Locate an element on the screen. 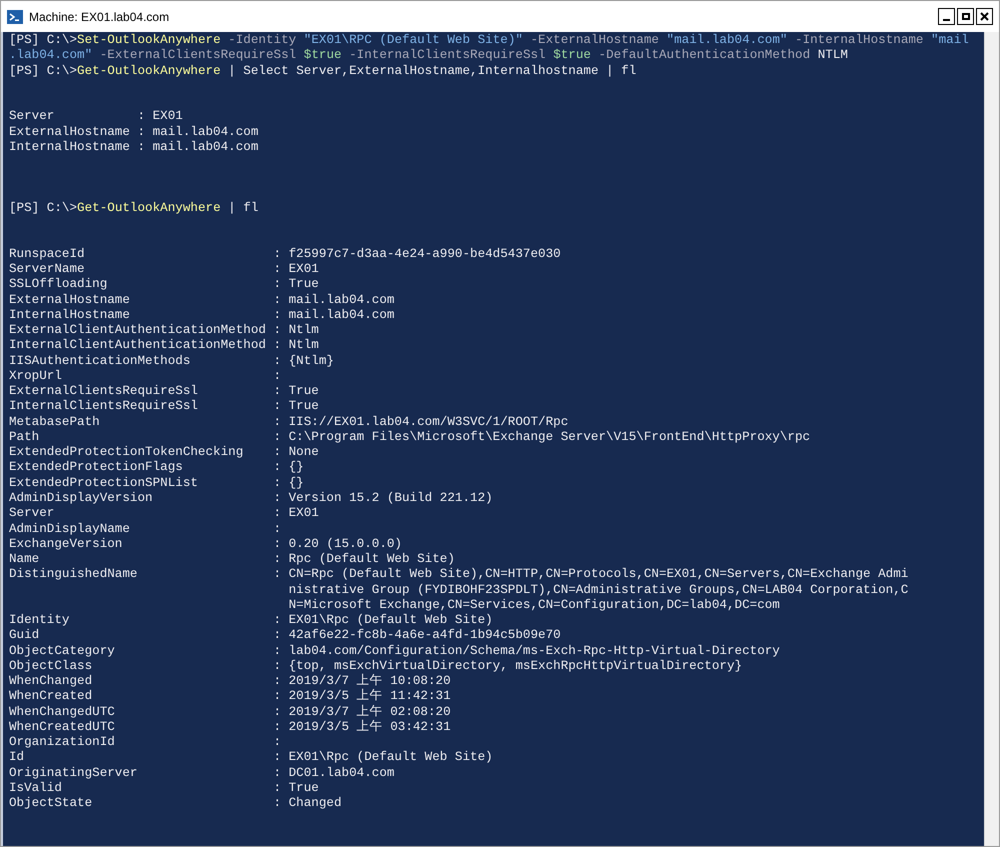  maximize-icon is located at coordinates (966, 16).